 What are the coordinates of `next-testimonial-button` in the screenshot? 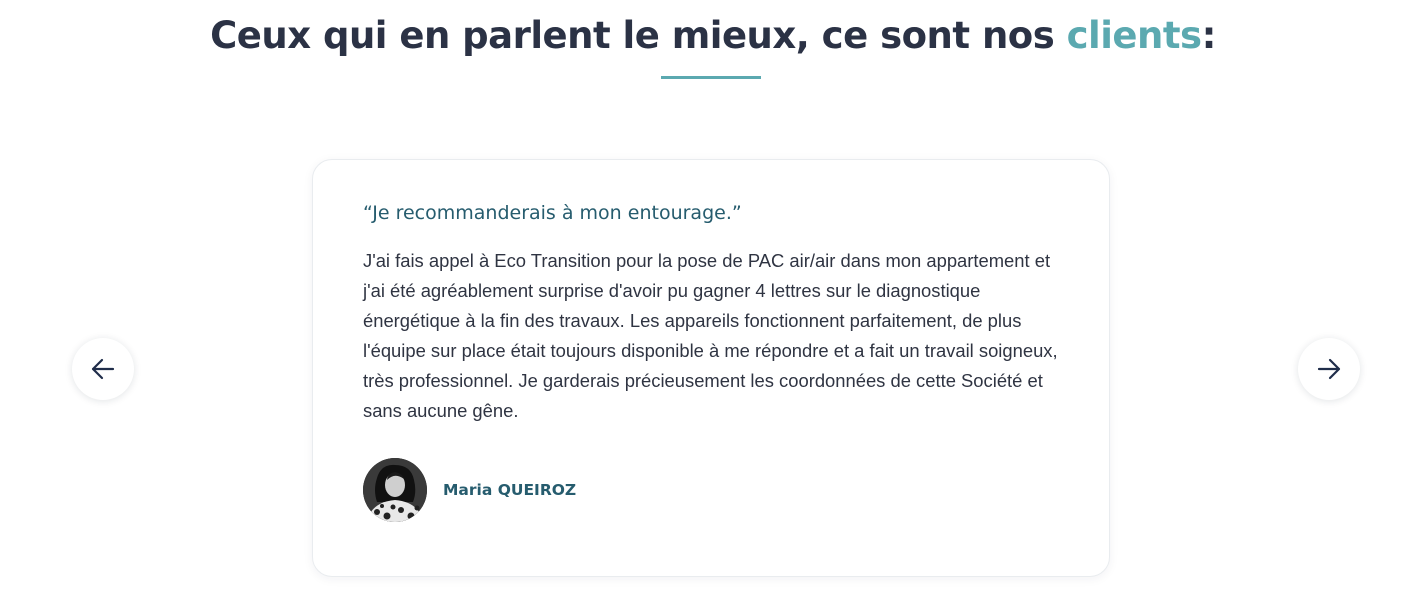 It's located at (1329, 369).